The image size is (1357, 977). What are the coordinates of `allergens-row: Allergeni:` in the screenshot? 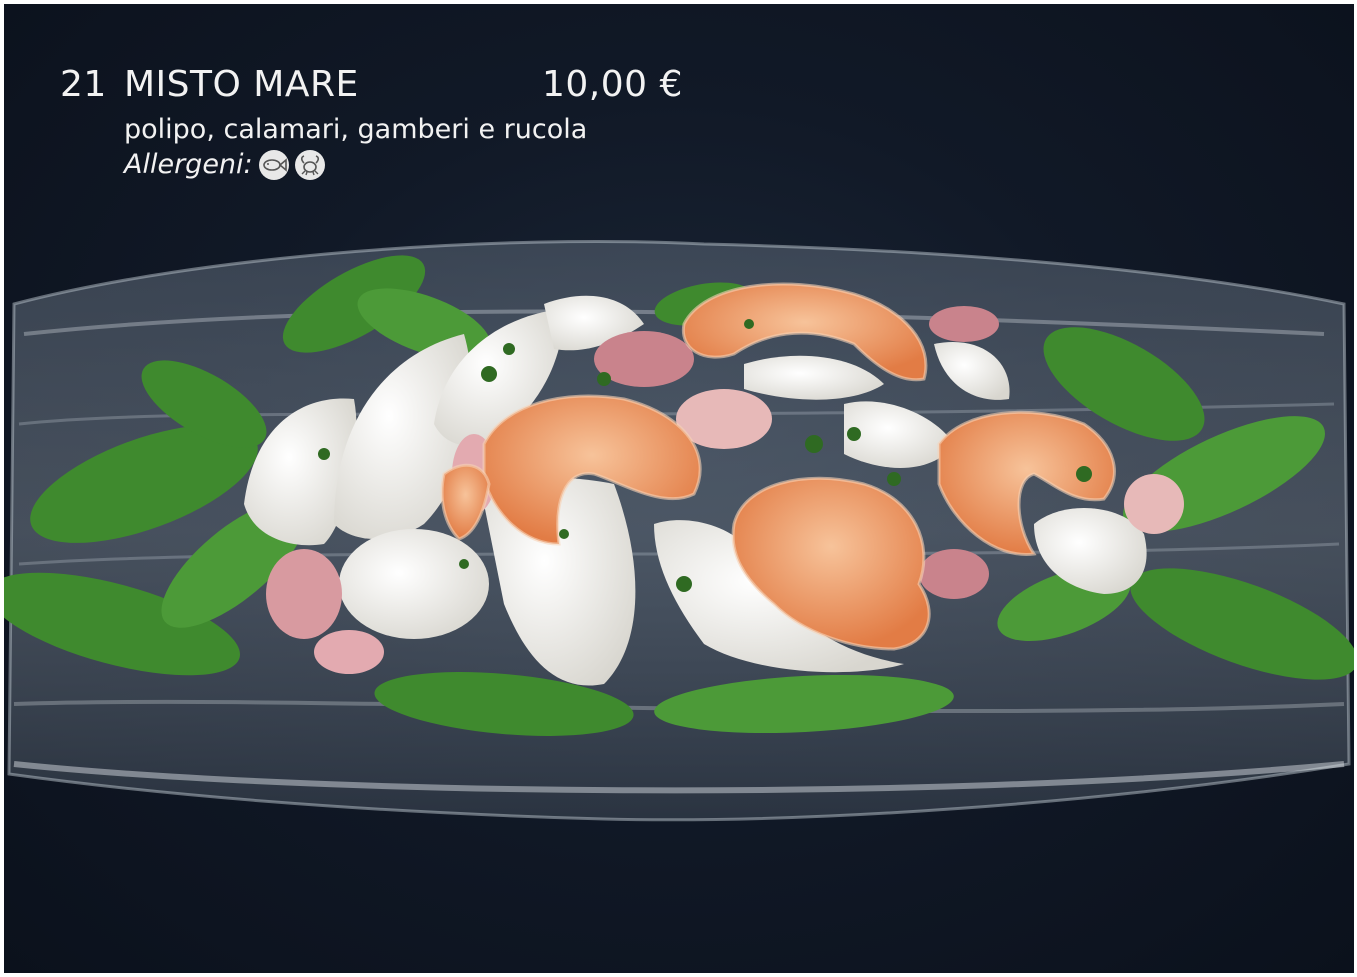 It's located at (412, 164).